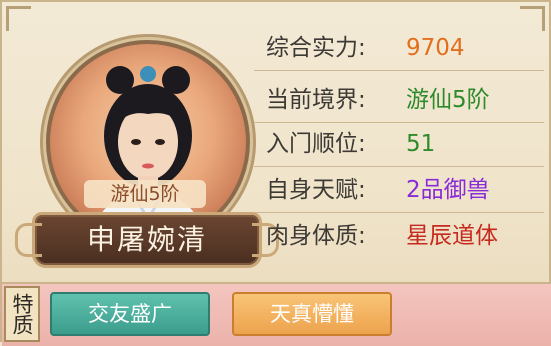 The image size is (551, 346). Describe the element at coordinates (145, 194) in the screenshot. I see `realm-tag: 游仙5阶` at that location.